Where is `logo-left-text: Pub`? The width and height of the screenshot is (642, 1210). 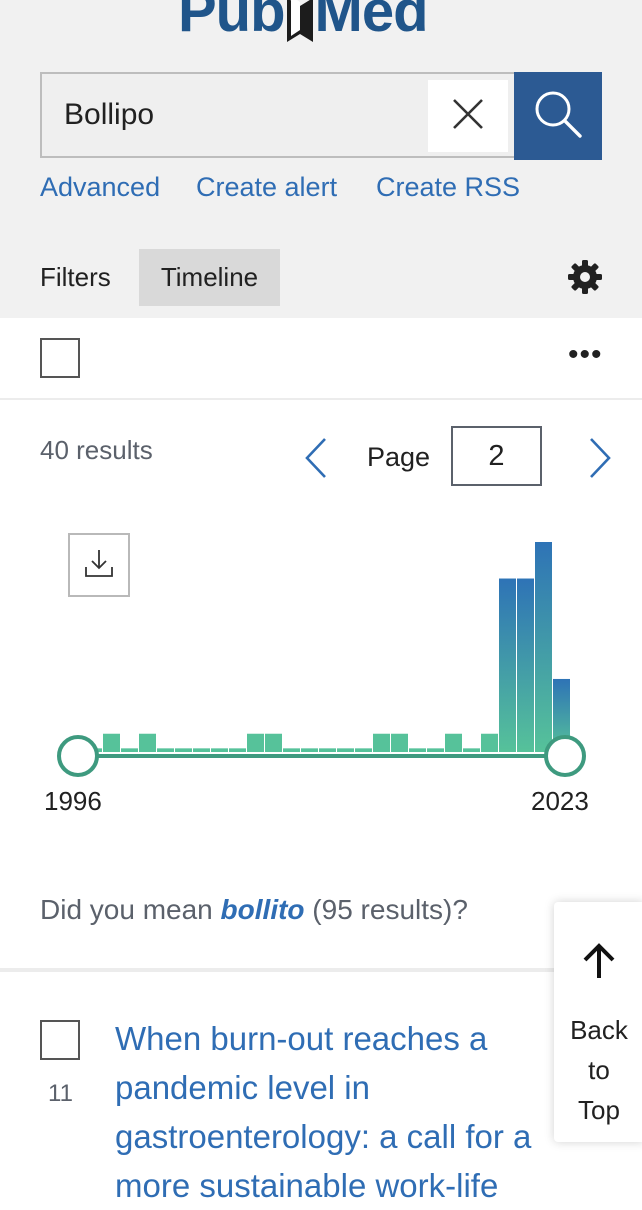
logo-left-text: Pub is located at coordinates (232, 22).